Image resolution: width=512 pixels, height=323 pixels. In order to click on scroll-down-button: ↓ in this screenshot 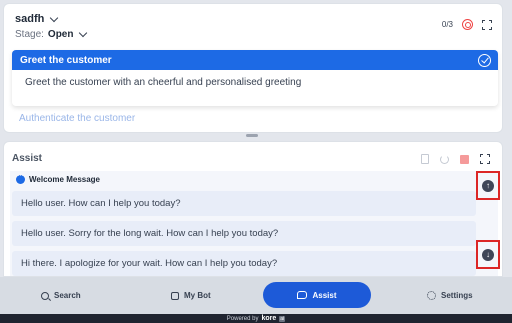, I will do `click(488, 254)`.